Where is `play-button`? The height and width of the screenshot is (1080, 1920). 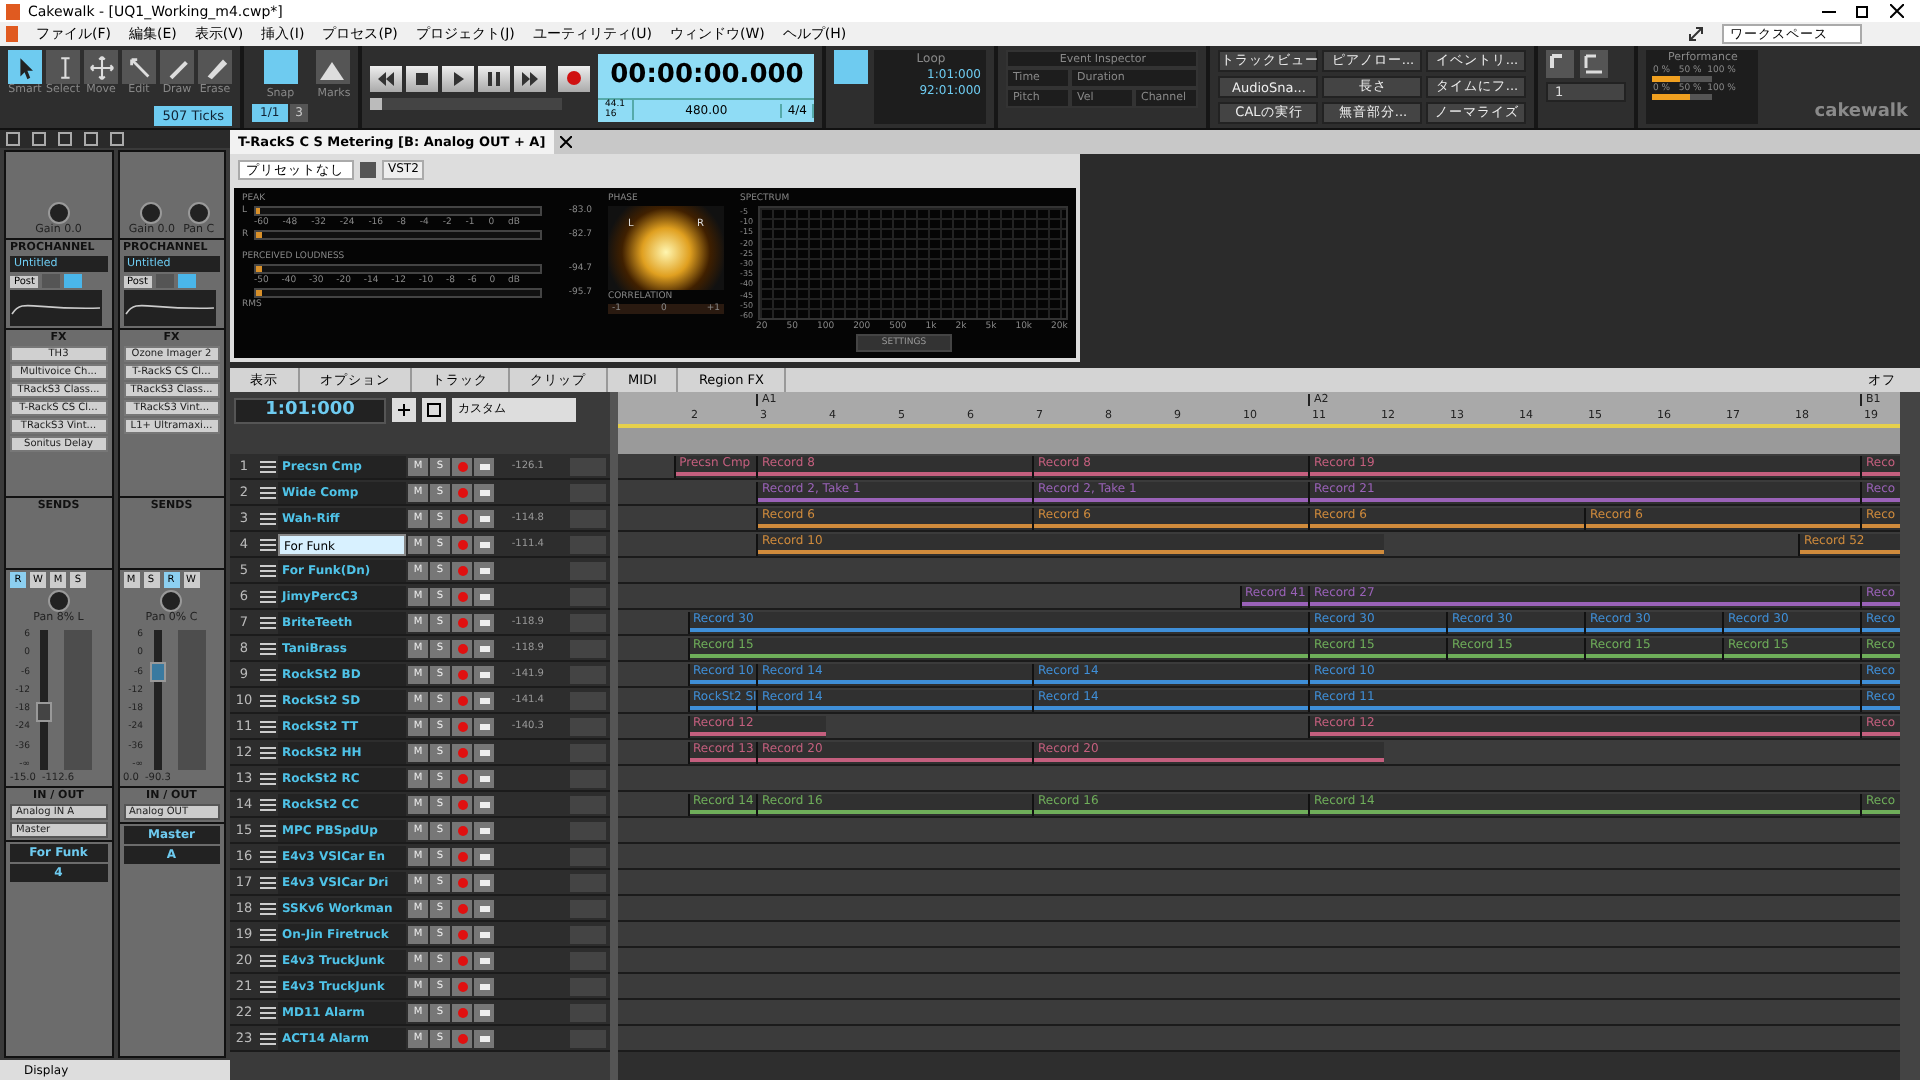 play-button is located at coordinates (458, 78).